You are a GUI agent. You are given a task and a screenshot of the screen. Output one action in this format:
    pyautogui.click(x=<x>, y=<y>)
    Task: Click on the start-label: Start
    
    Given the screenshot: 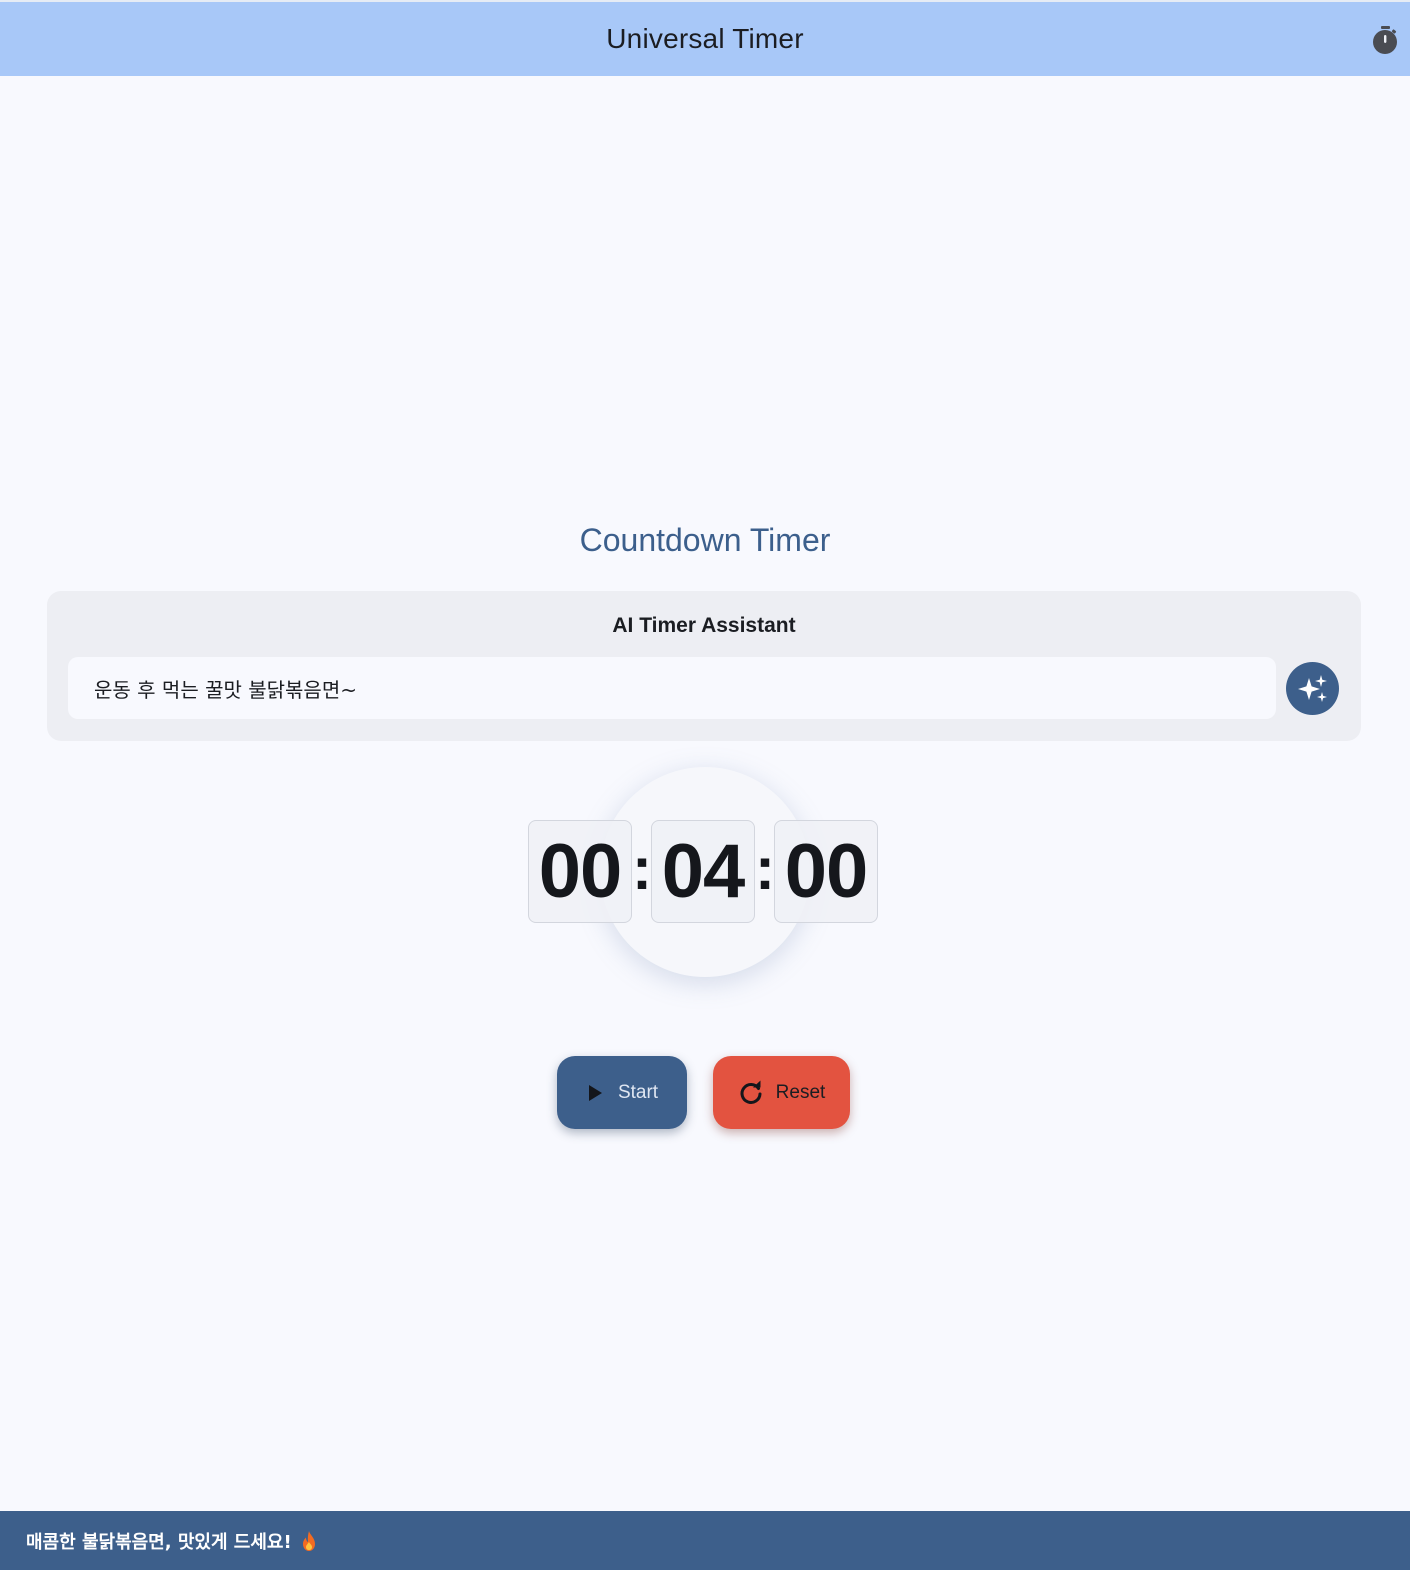 What is the action you would take?
    pyautogui.click(x=638, y=1092)
    